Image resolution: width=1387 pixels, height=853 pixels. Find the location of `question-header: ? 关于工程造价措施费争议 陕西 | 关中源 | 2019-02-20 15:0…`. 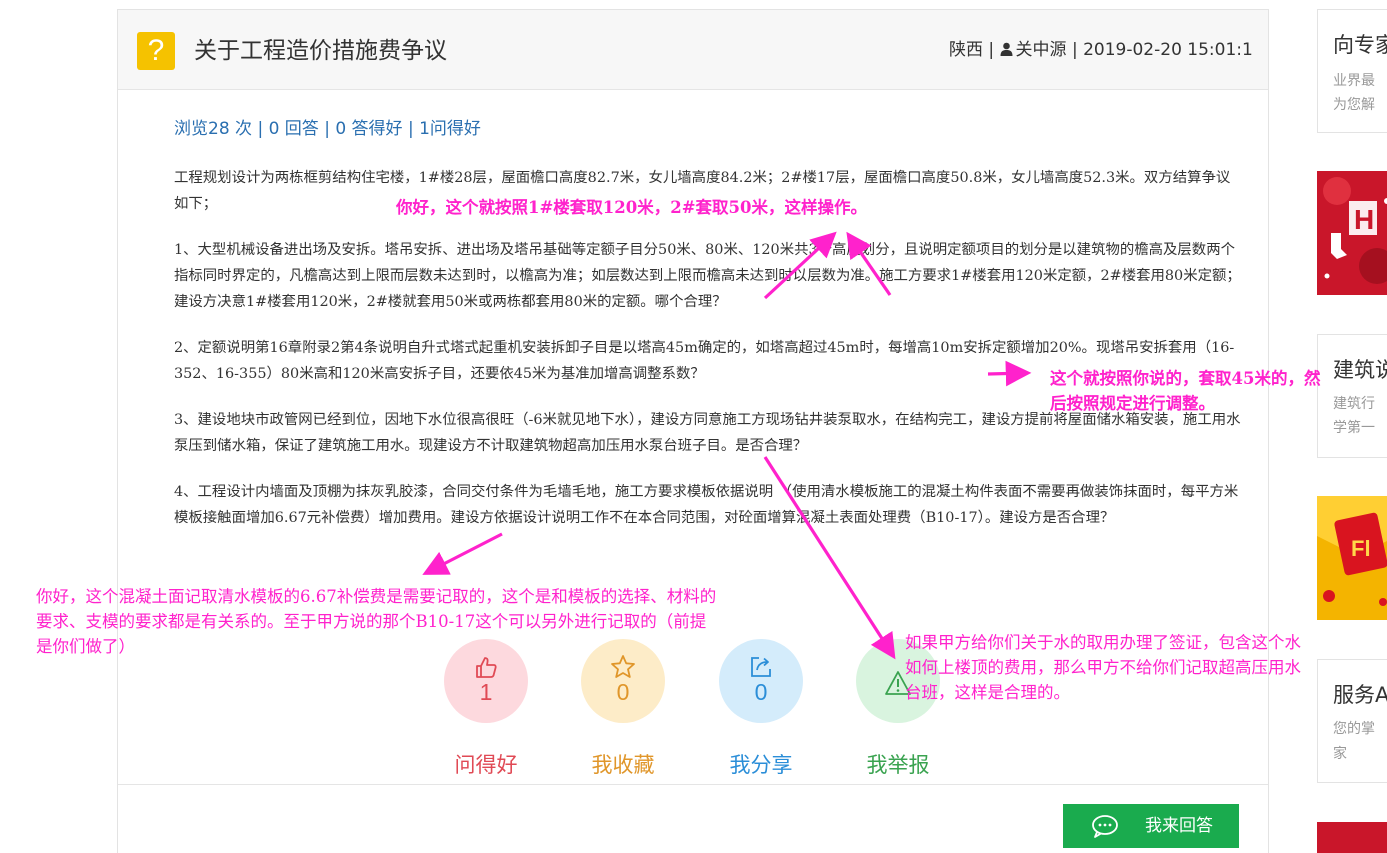

question-header: ? 关于工程造价措施费争议 陕西 | 关中源 | 2019-02-20 15:0… is located at coordinates (693, 50).